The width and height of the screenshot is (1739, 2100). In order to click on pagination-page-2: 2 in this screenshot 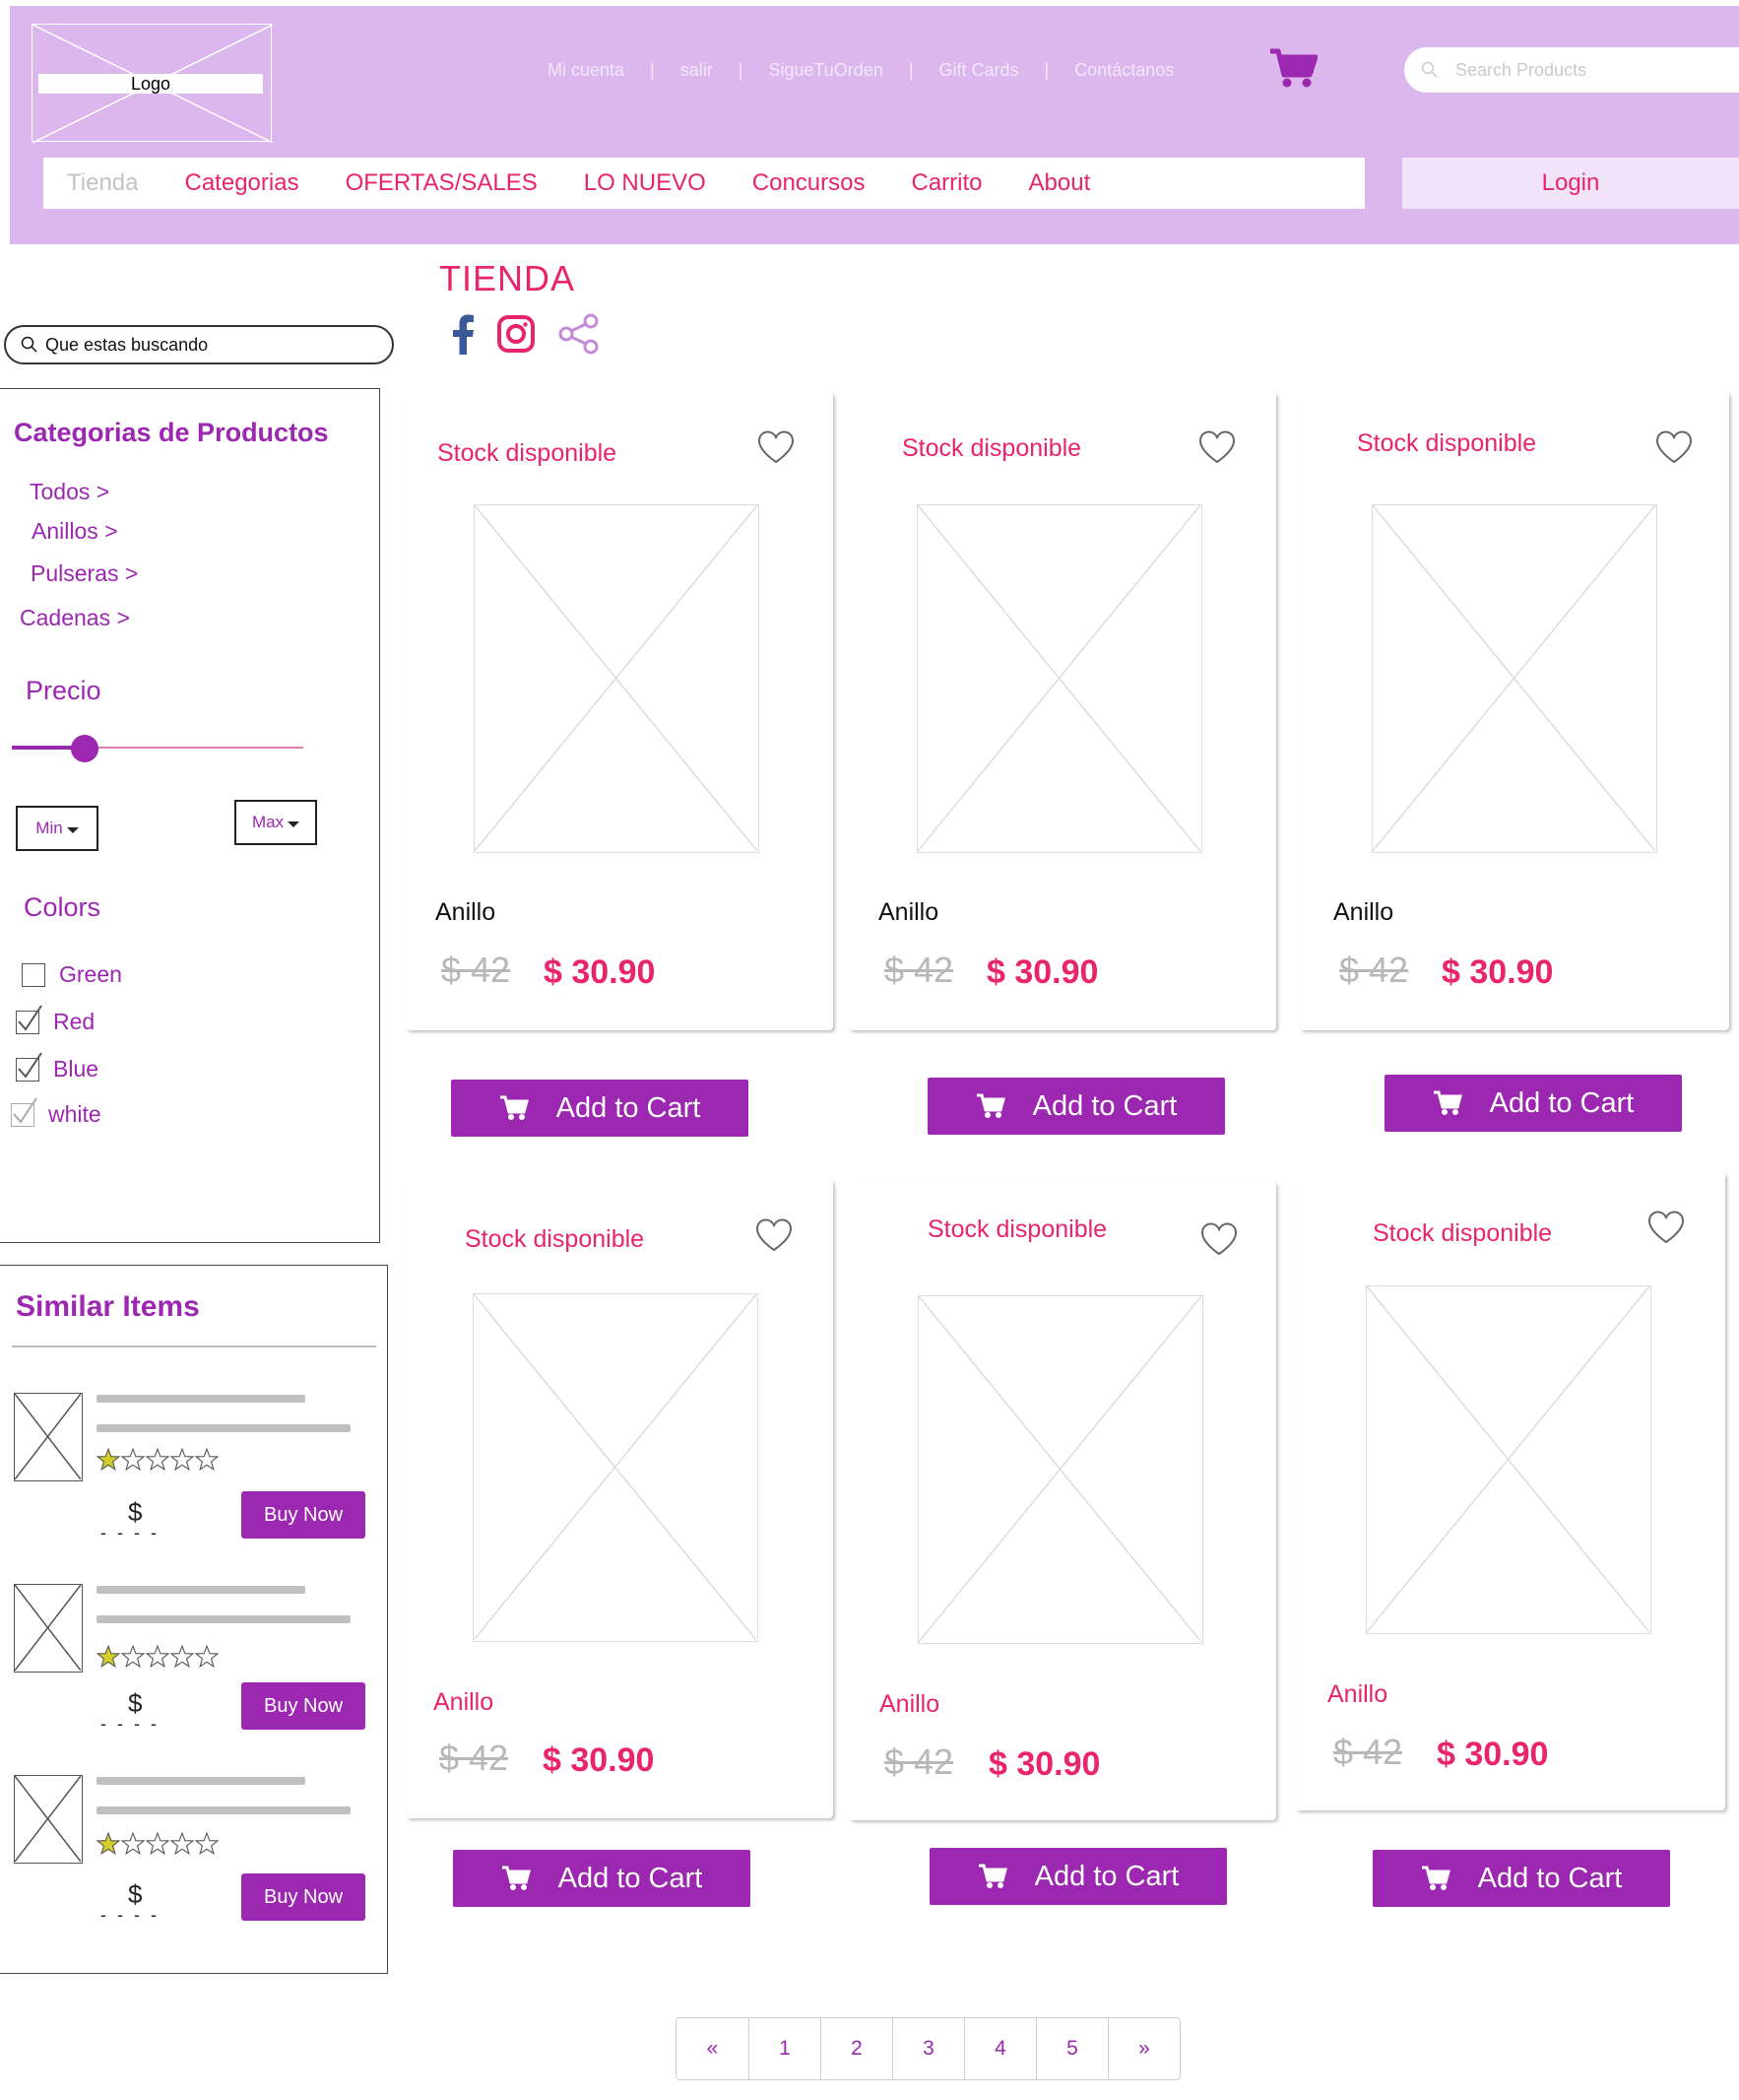, I will do `click(856, 2048)`.